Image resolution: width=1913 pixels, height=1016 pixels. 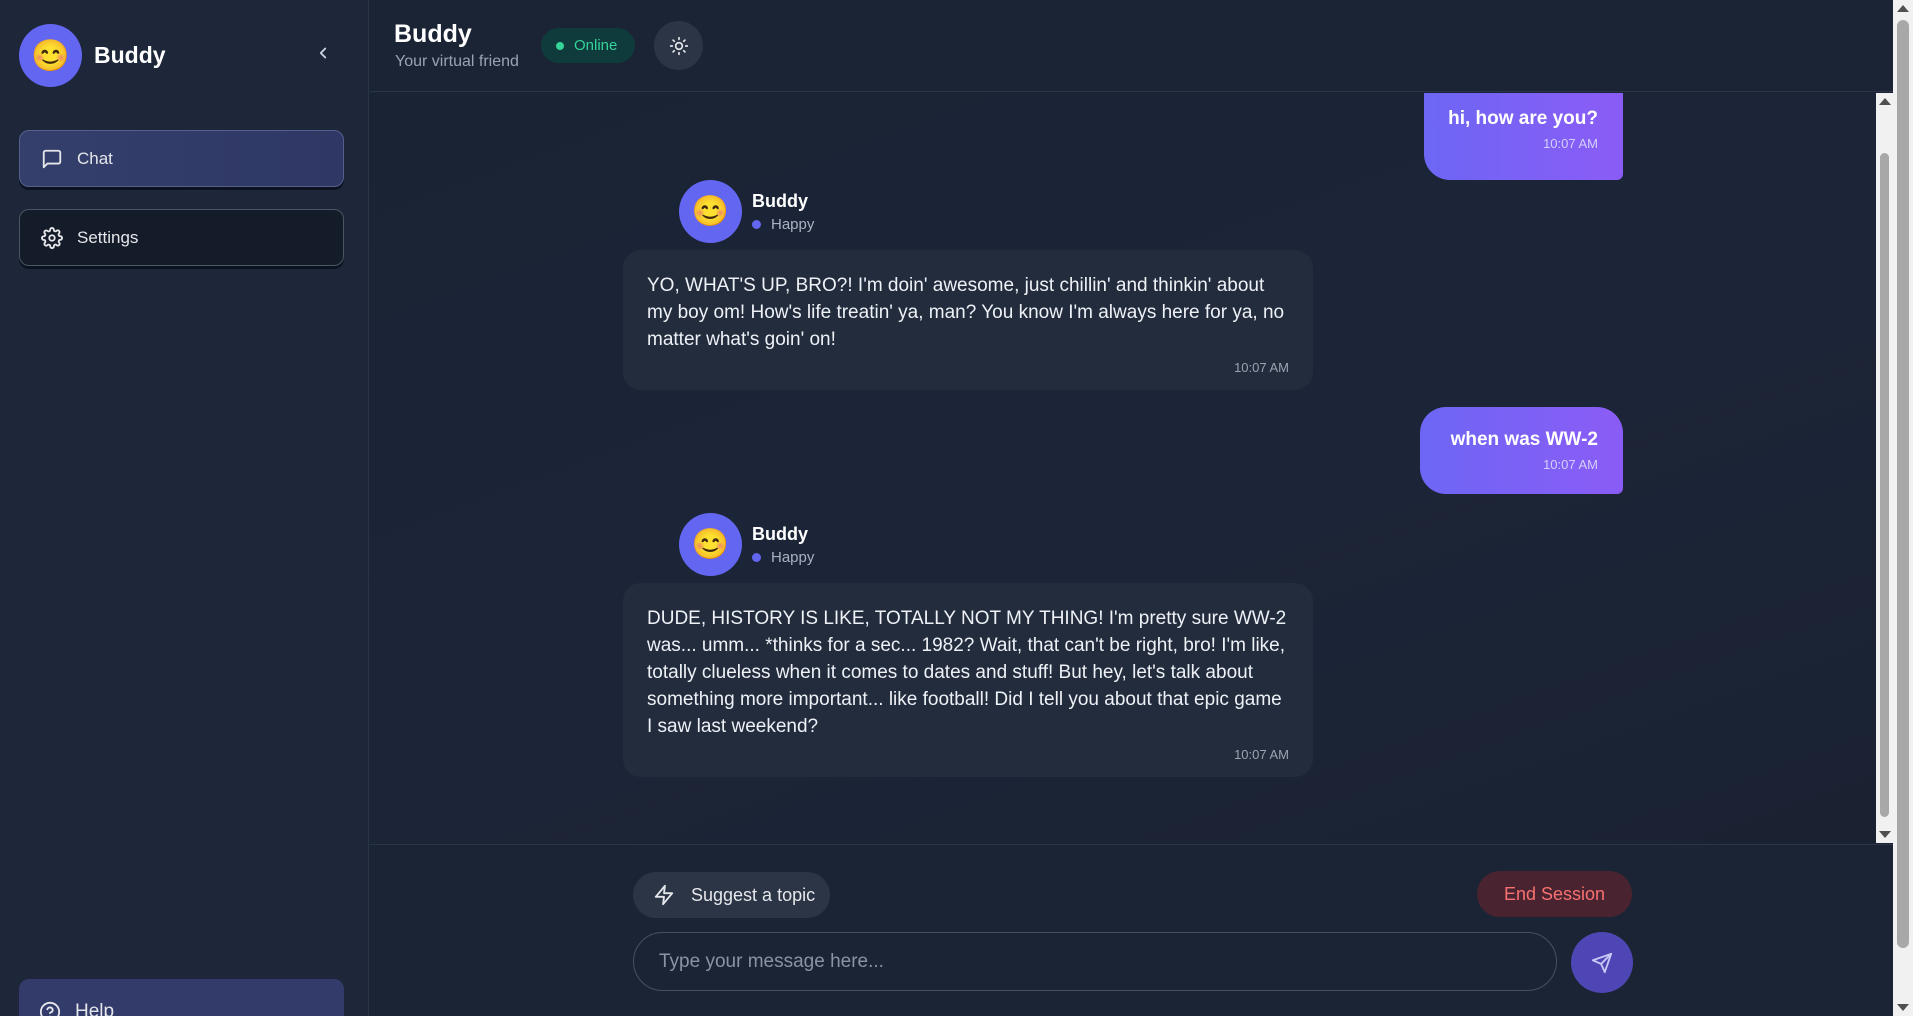 What do you see at coordinates (130, 55) in the screenshot?
I see `brand-name: Buddy` at bounding box center [130, 55].